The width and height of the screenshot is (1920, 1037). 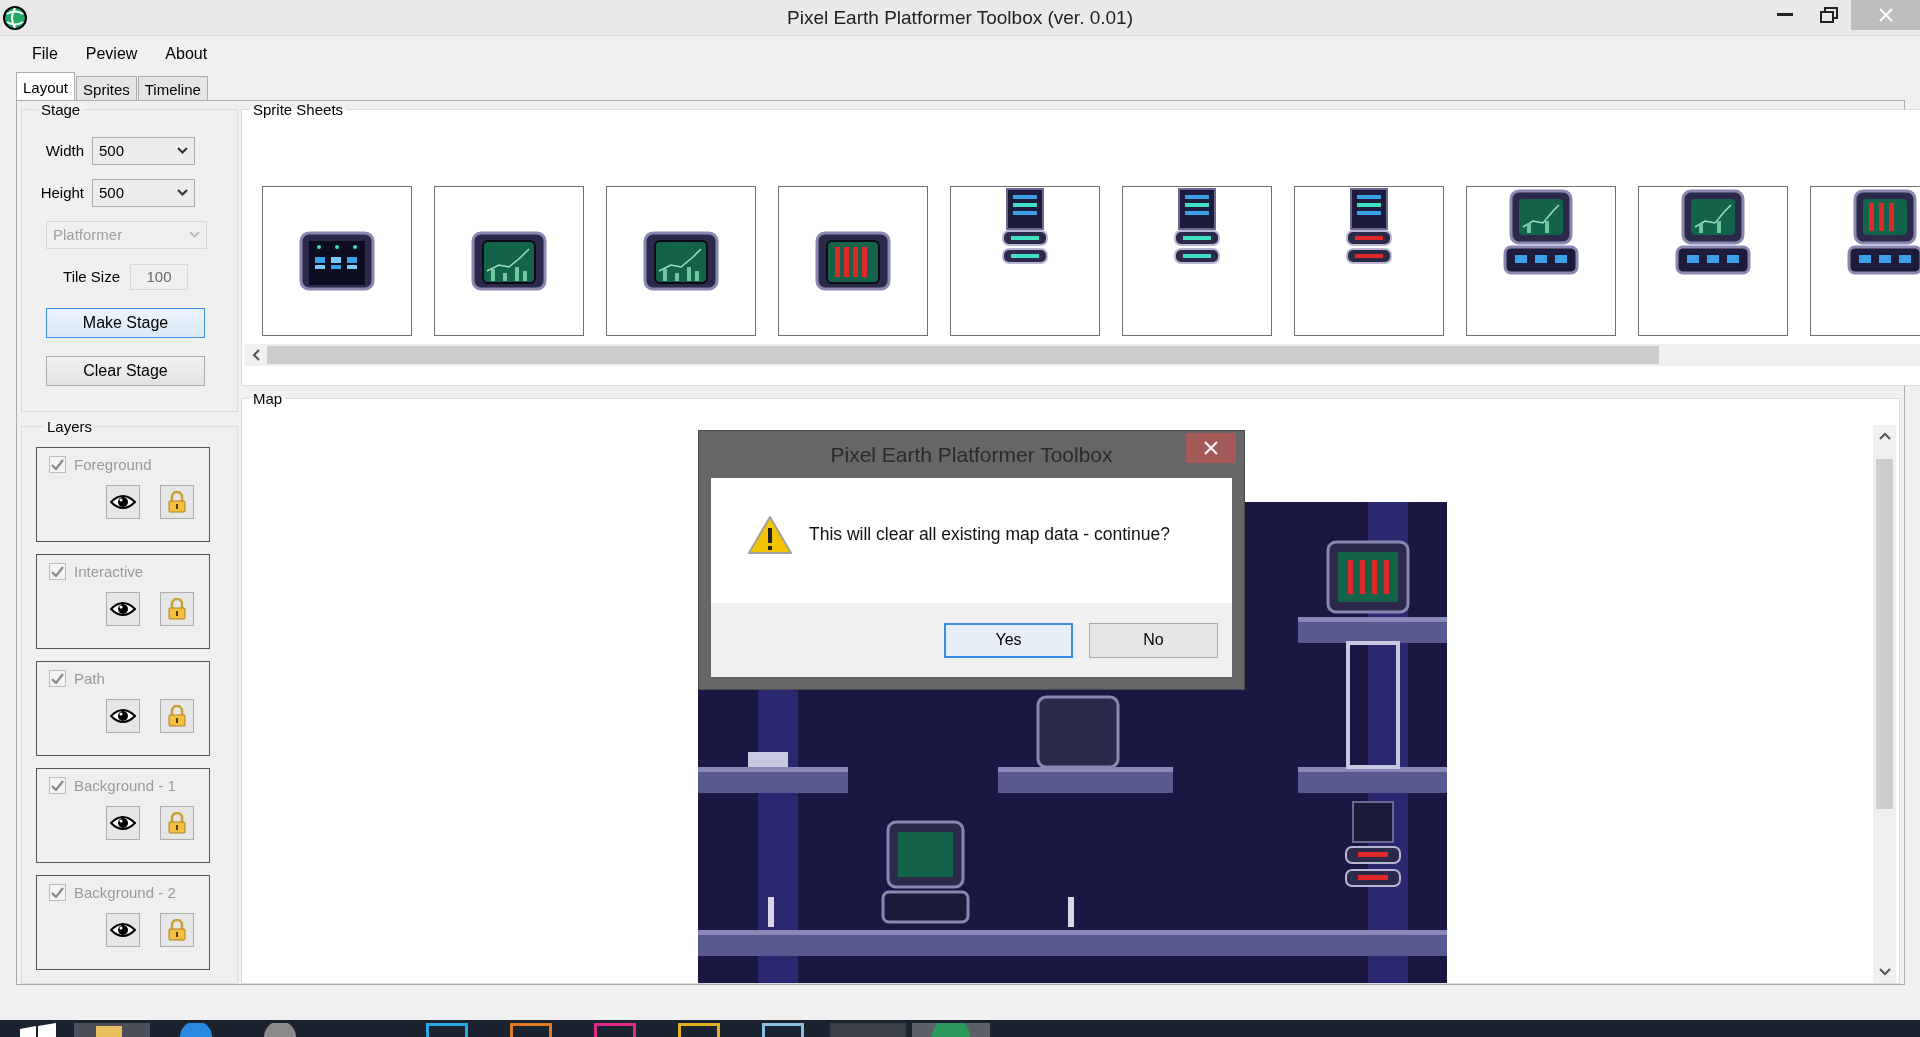 I want to click on window-title: Pixel Earth Platformer Toolbox (ver. 0.01), so click(x=960, y=17).